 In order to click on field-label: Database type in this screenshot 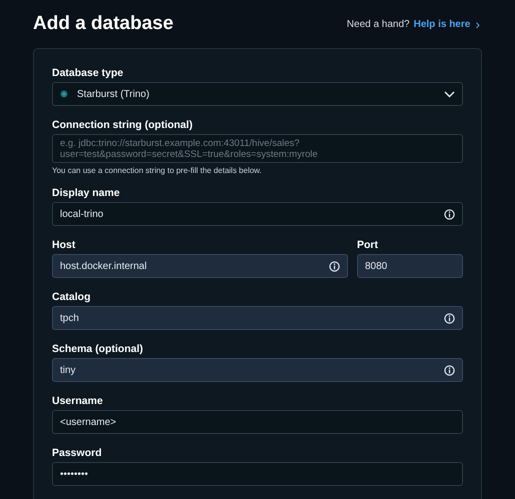, I will do `click(88, 73)`.